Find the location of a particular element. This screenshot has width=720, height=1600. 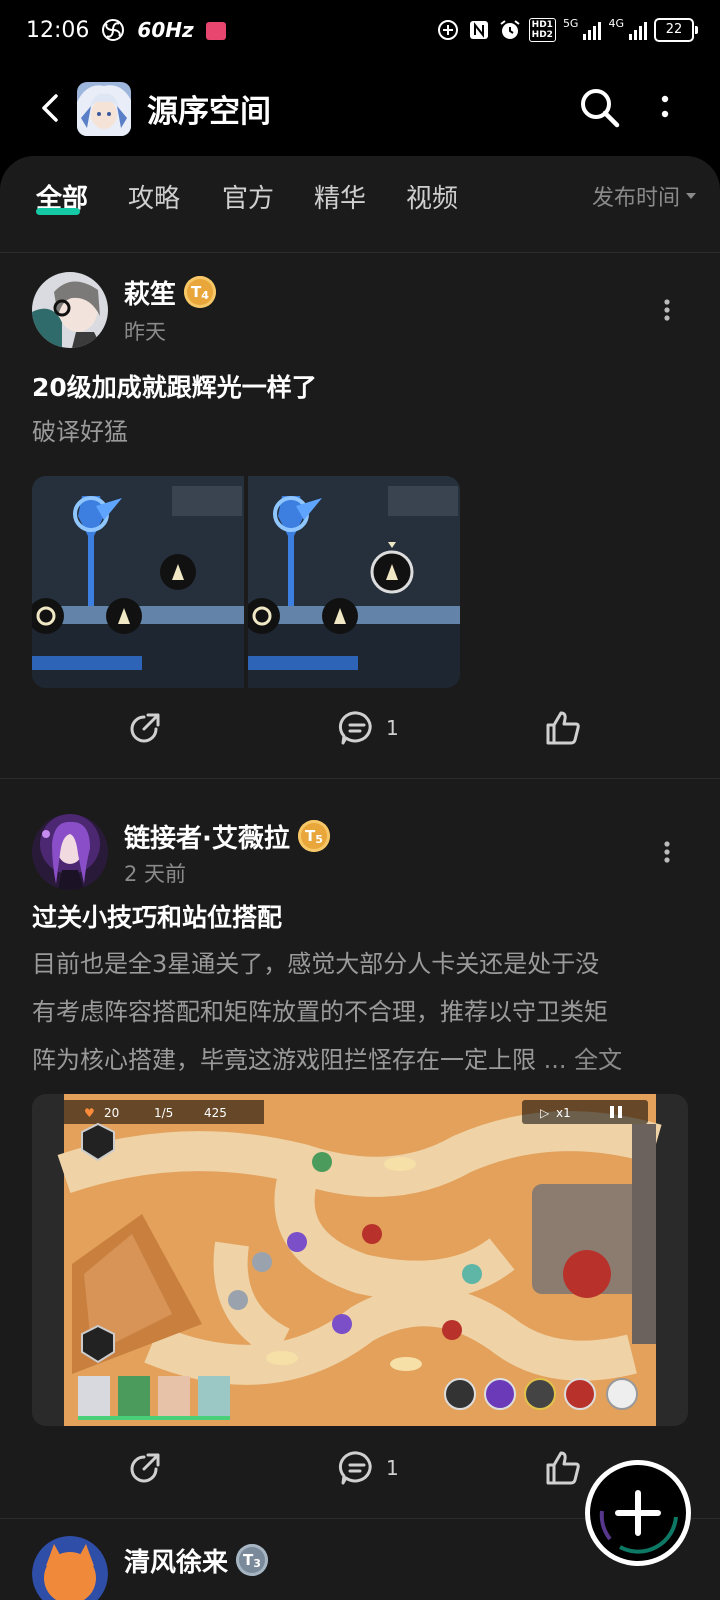

post-title: 过关小技巧和站位搭配 is located at coordinates (157, 916).